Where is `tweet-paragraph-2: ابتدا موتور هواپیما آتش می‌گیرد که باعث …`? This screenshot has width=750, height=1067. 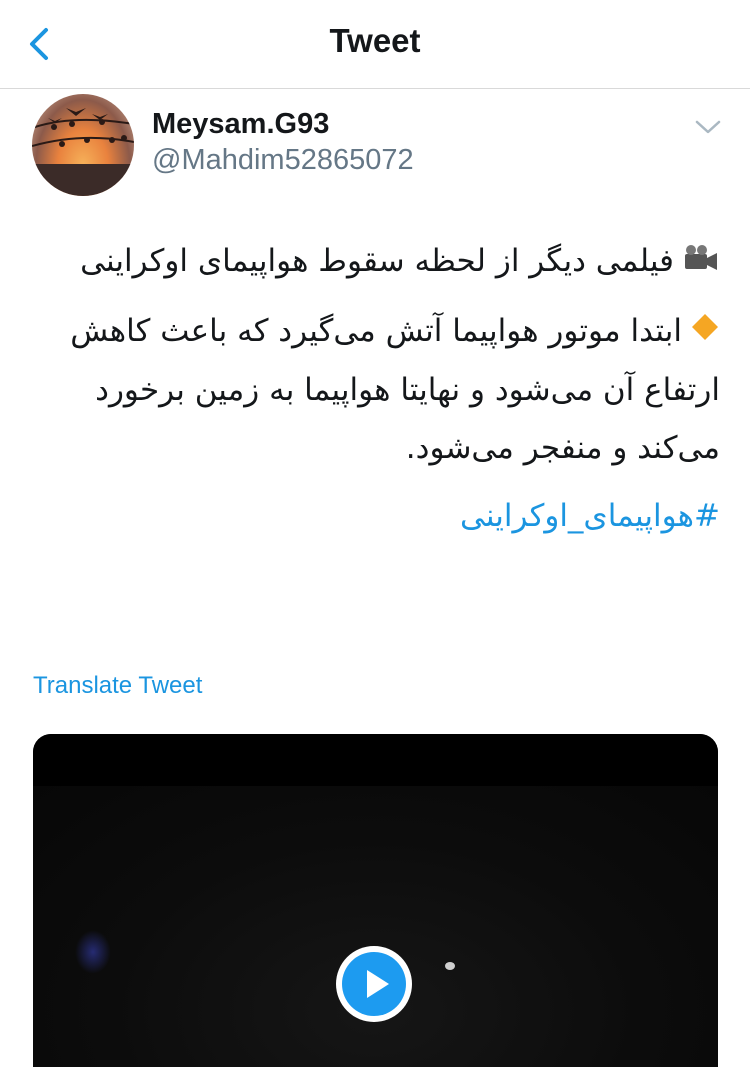 tweet-paragraph-2: ابتدا موتور هواپیما آتش می‌گیرد که باعث … is located at coordinates (380, 390).